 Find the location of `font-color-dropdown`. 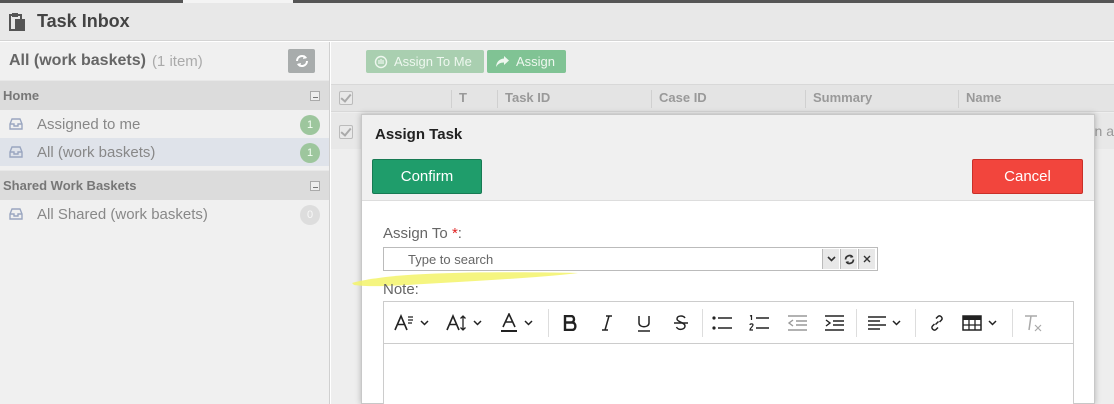

font-color-dropdown is located at coordinates (516, 323).